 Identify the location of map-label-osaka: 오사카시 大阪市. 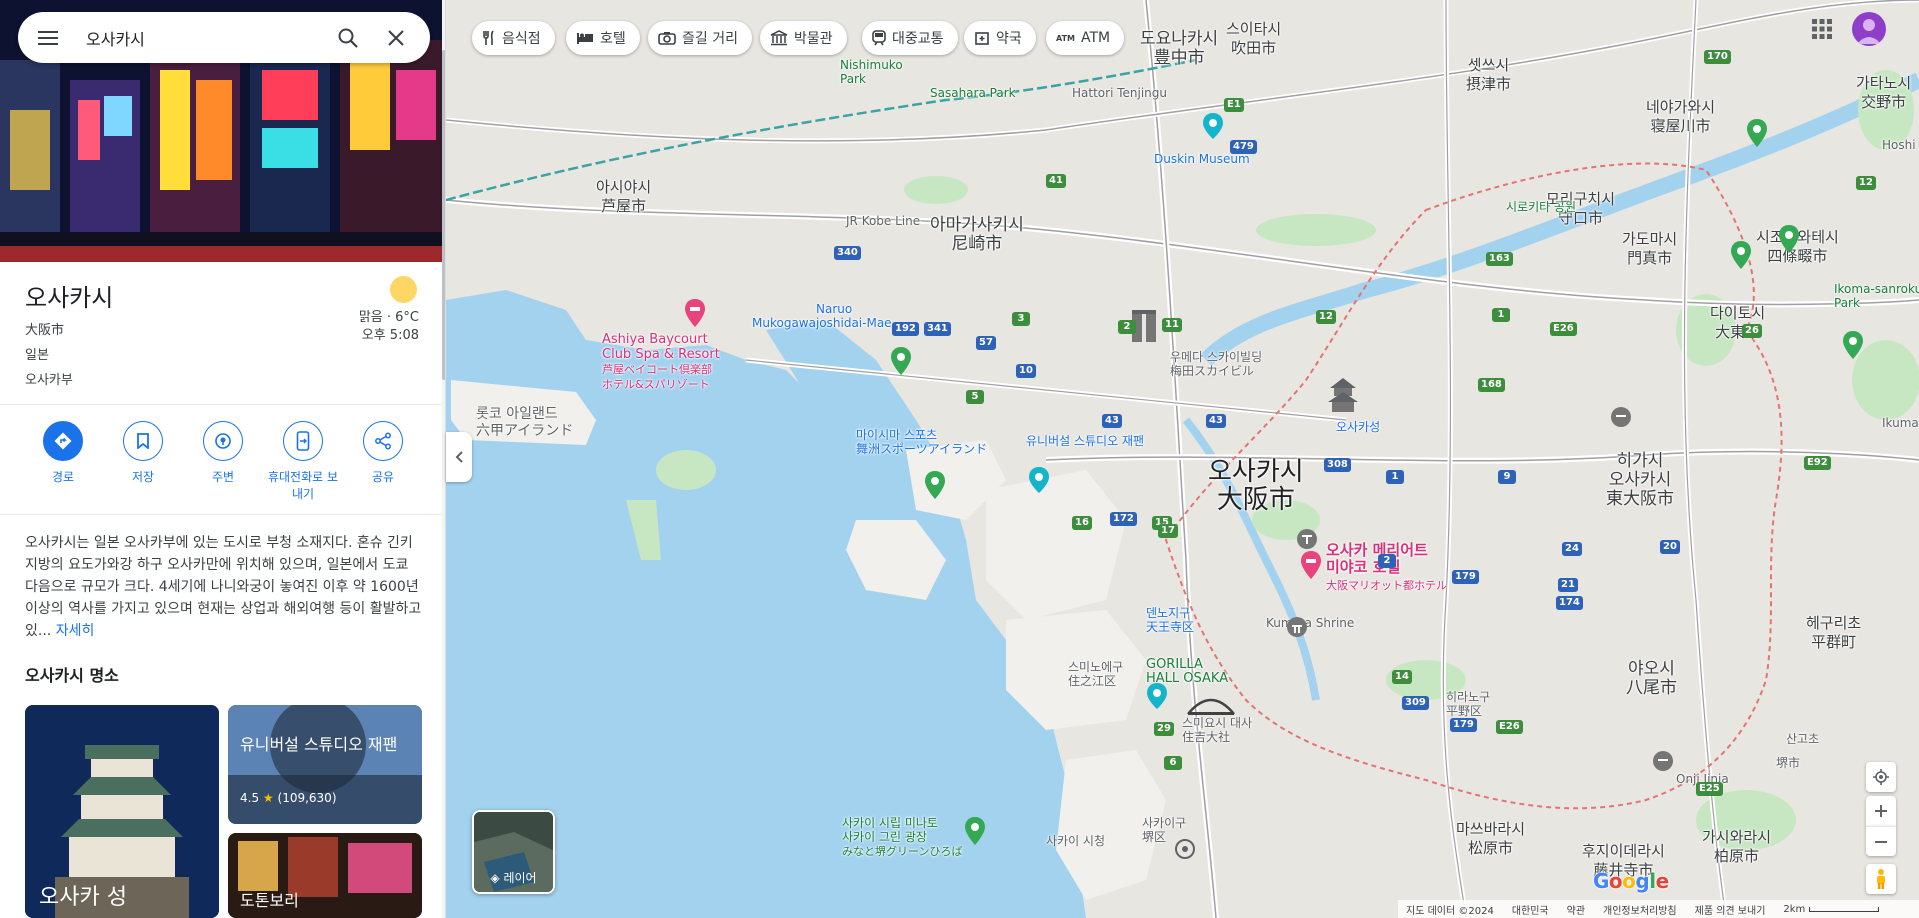
(1256, 486).